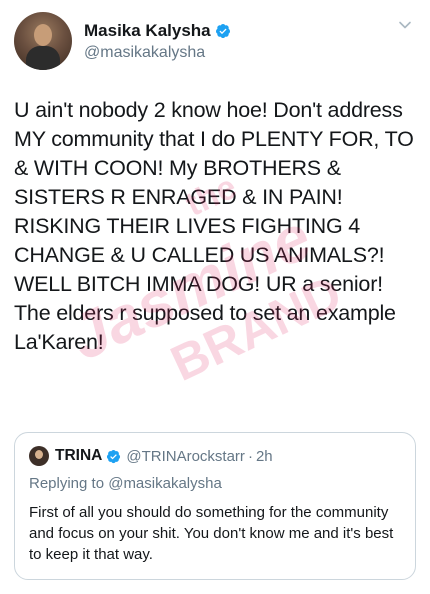 The height and width of the screenshot is (594, 430). What do you see at coordinates (215, 483) in the screenshot?
I see `replying-to: Replying to @masikakalysha` at bounding box center [215, 483].